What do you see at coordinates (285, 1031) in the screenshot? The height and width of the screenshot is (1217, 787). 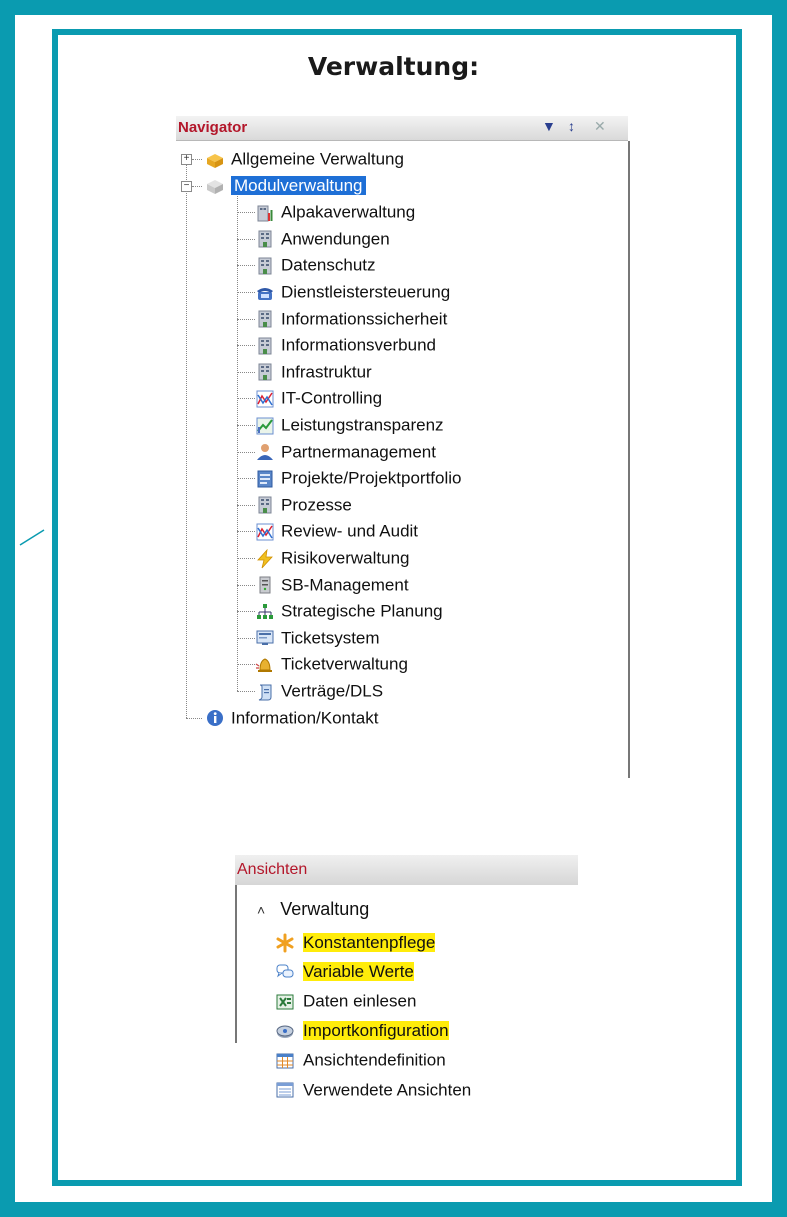 I see `gear-import-icon` at bounding box center [285, 1031].